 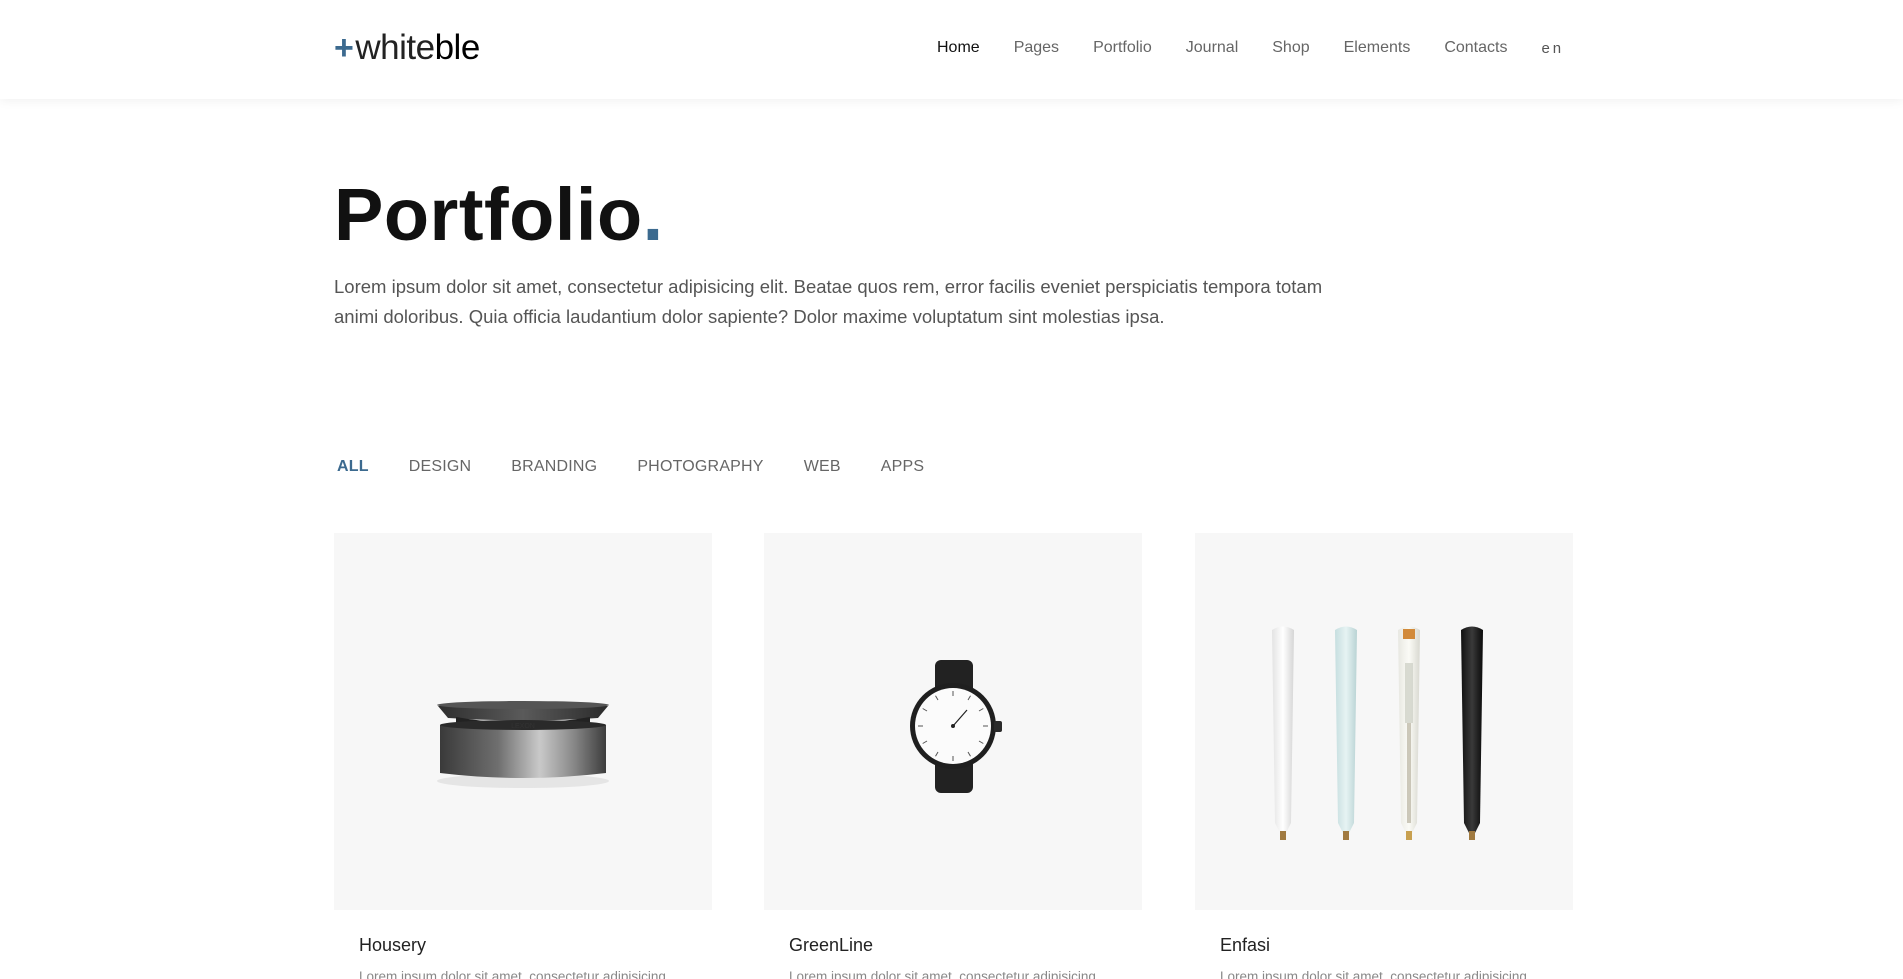 What do you see at coordinates (353, 467) in the screenshot?
I see `filter-all: ALL` at bounding box center [353, 467].